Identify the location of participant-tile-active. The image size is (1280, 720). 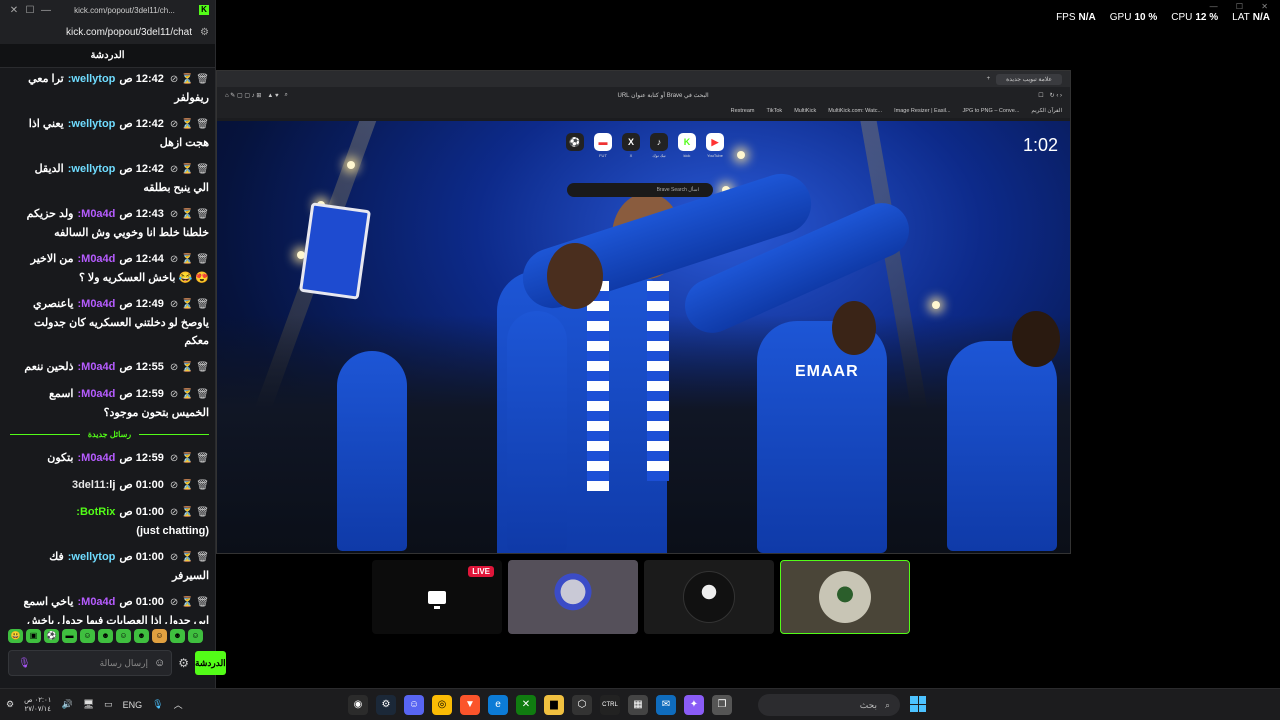
(845, 597).